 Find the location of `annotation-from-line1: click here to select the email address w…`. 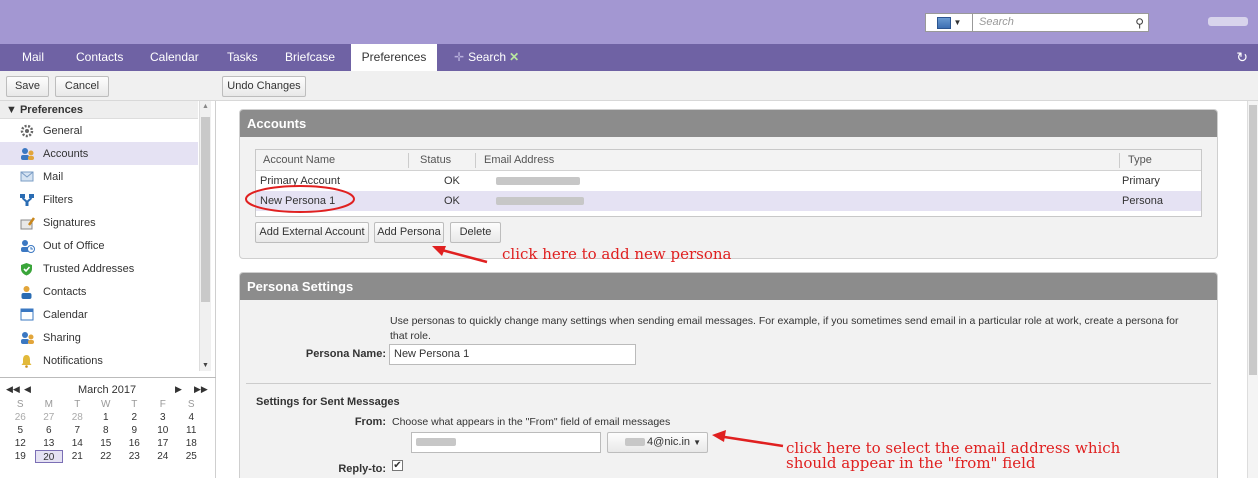

annotation-from-line1: click here to select the email address w… is located at coordinates (953, 448).